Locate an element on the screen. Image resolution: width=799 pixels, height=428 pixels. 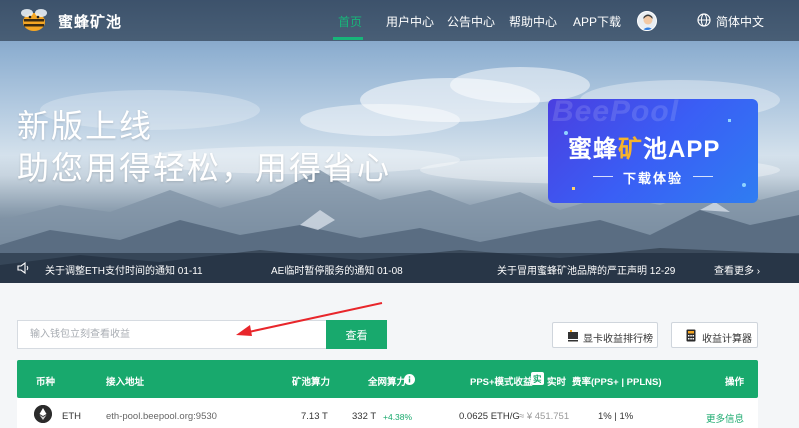
th-pool-hashrate: 矿池算力 is located at coordinates (311, 382).